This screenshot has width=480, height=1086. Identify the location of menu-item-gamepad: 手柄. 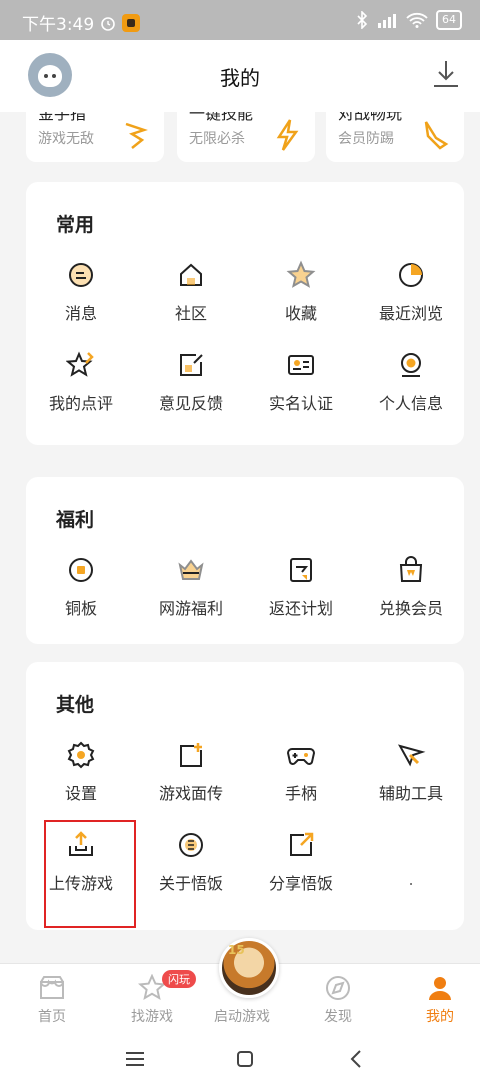
(301, 772).